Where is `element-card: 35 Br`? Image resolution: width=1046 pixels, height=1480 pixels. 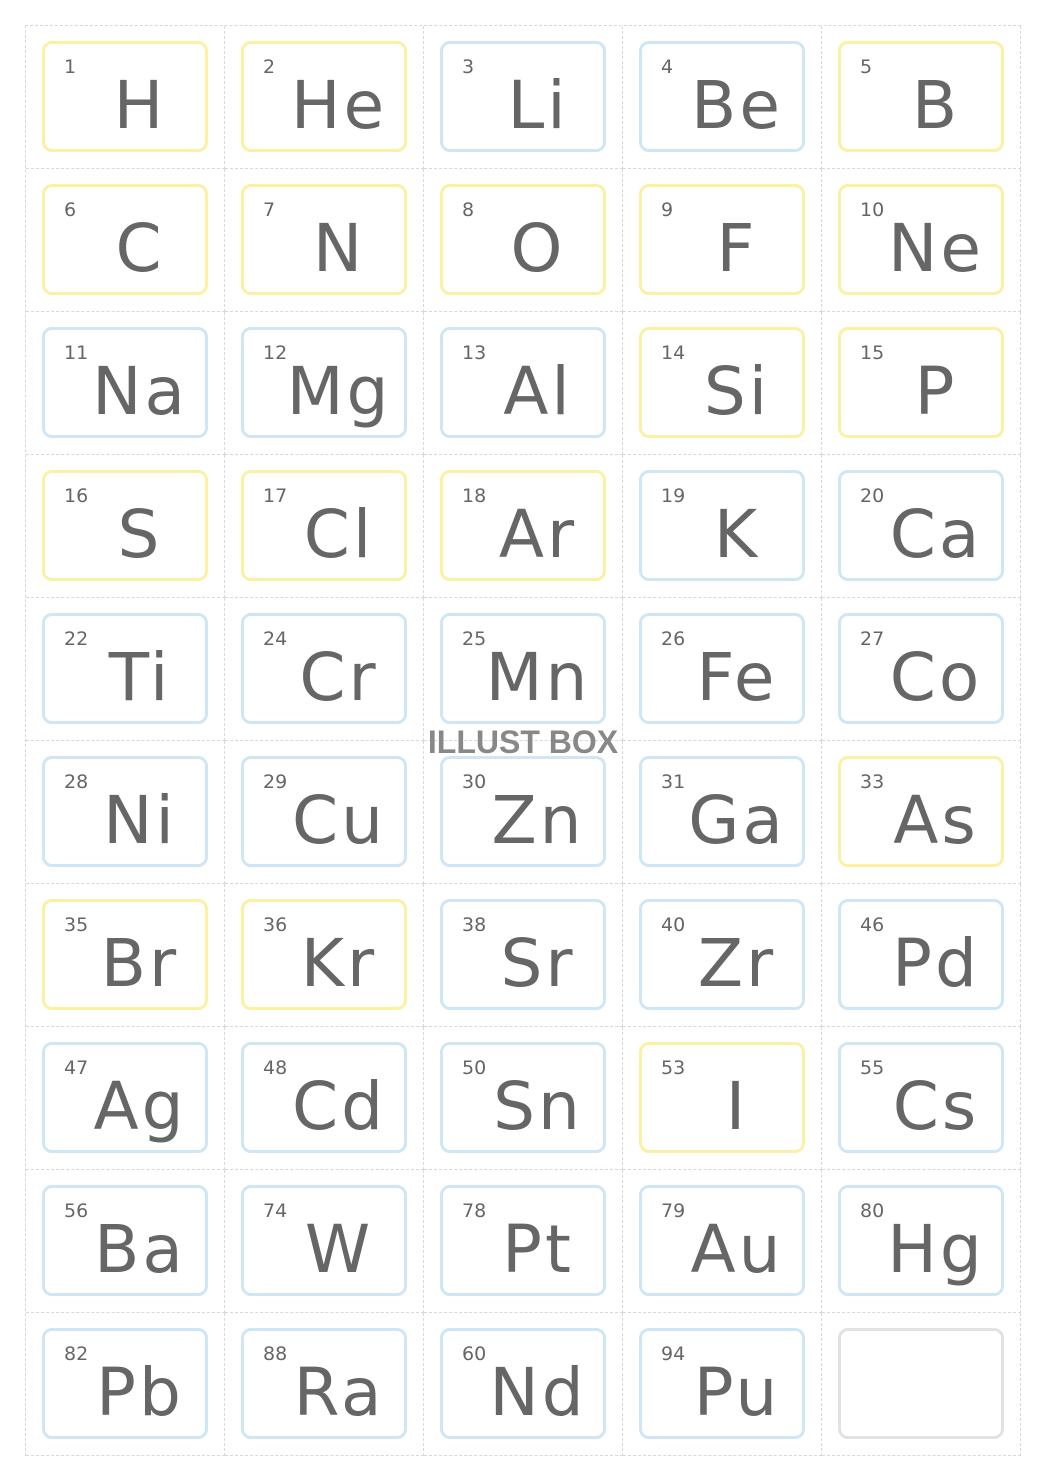 element-card: 35 Br is located at coordinates (125, 954).